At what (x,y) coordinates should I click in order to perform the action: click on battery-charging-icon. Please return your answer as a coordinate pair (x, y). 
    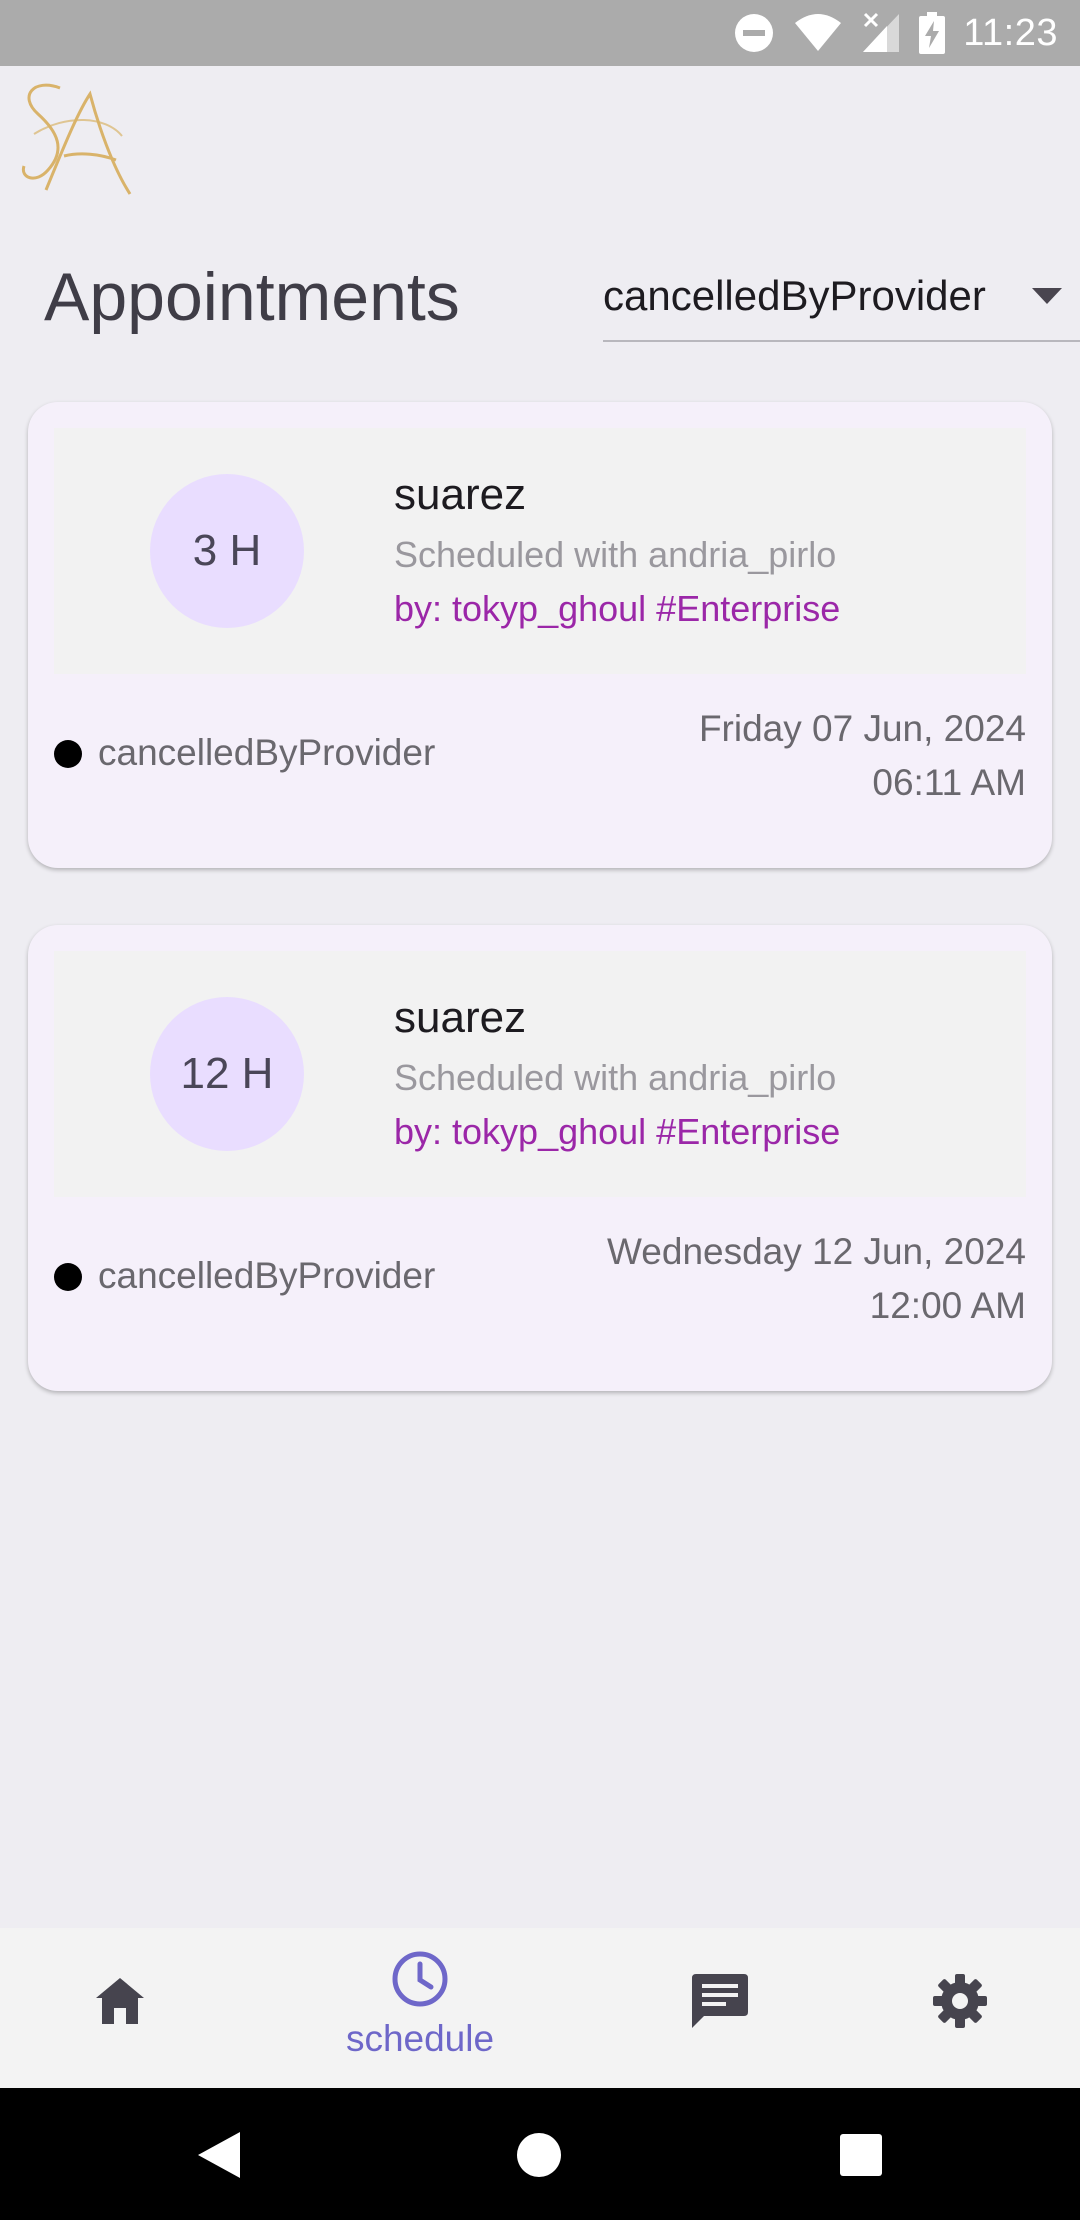
    Looking at the image, I should click on (932, 33).